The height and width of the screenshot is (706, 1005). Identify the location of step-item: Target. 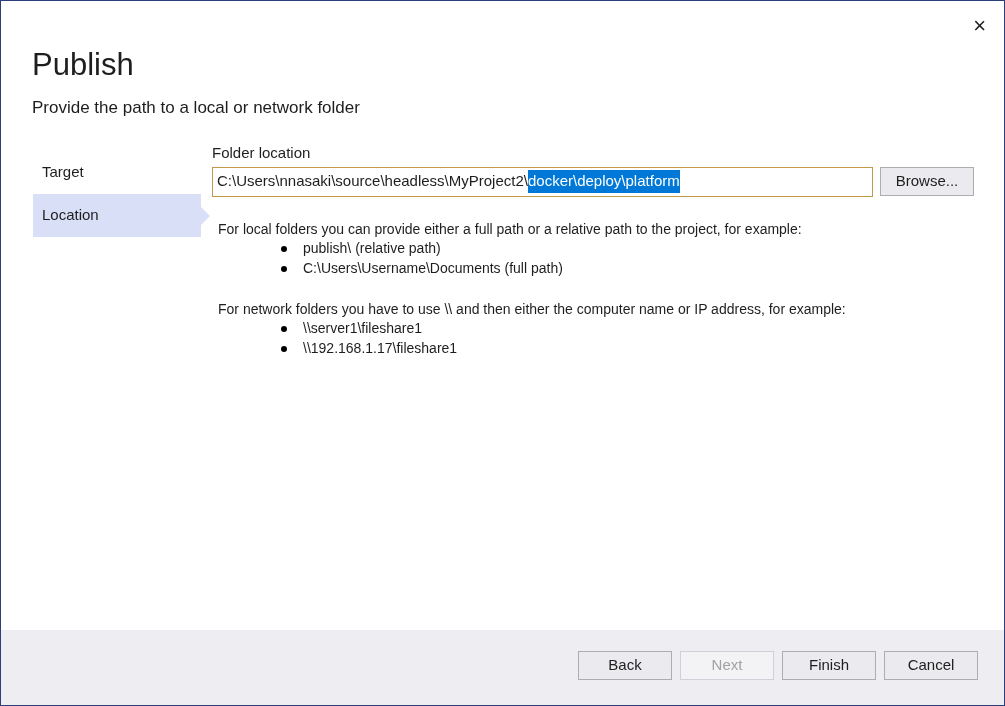
(117, 172).